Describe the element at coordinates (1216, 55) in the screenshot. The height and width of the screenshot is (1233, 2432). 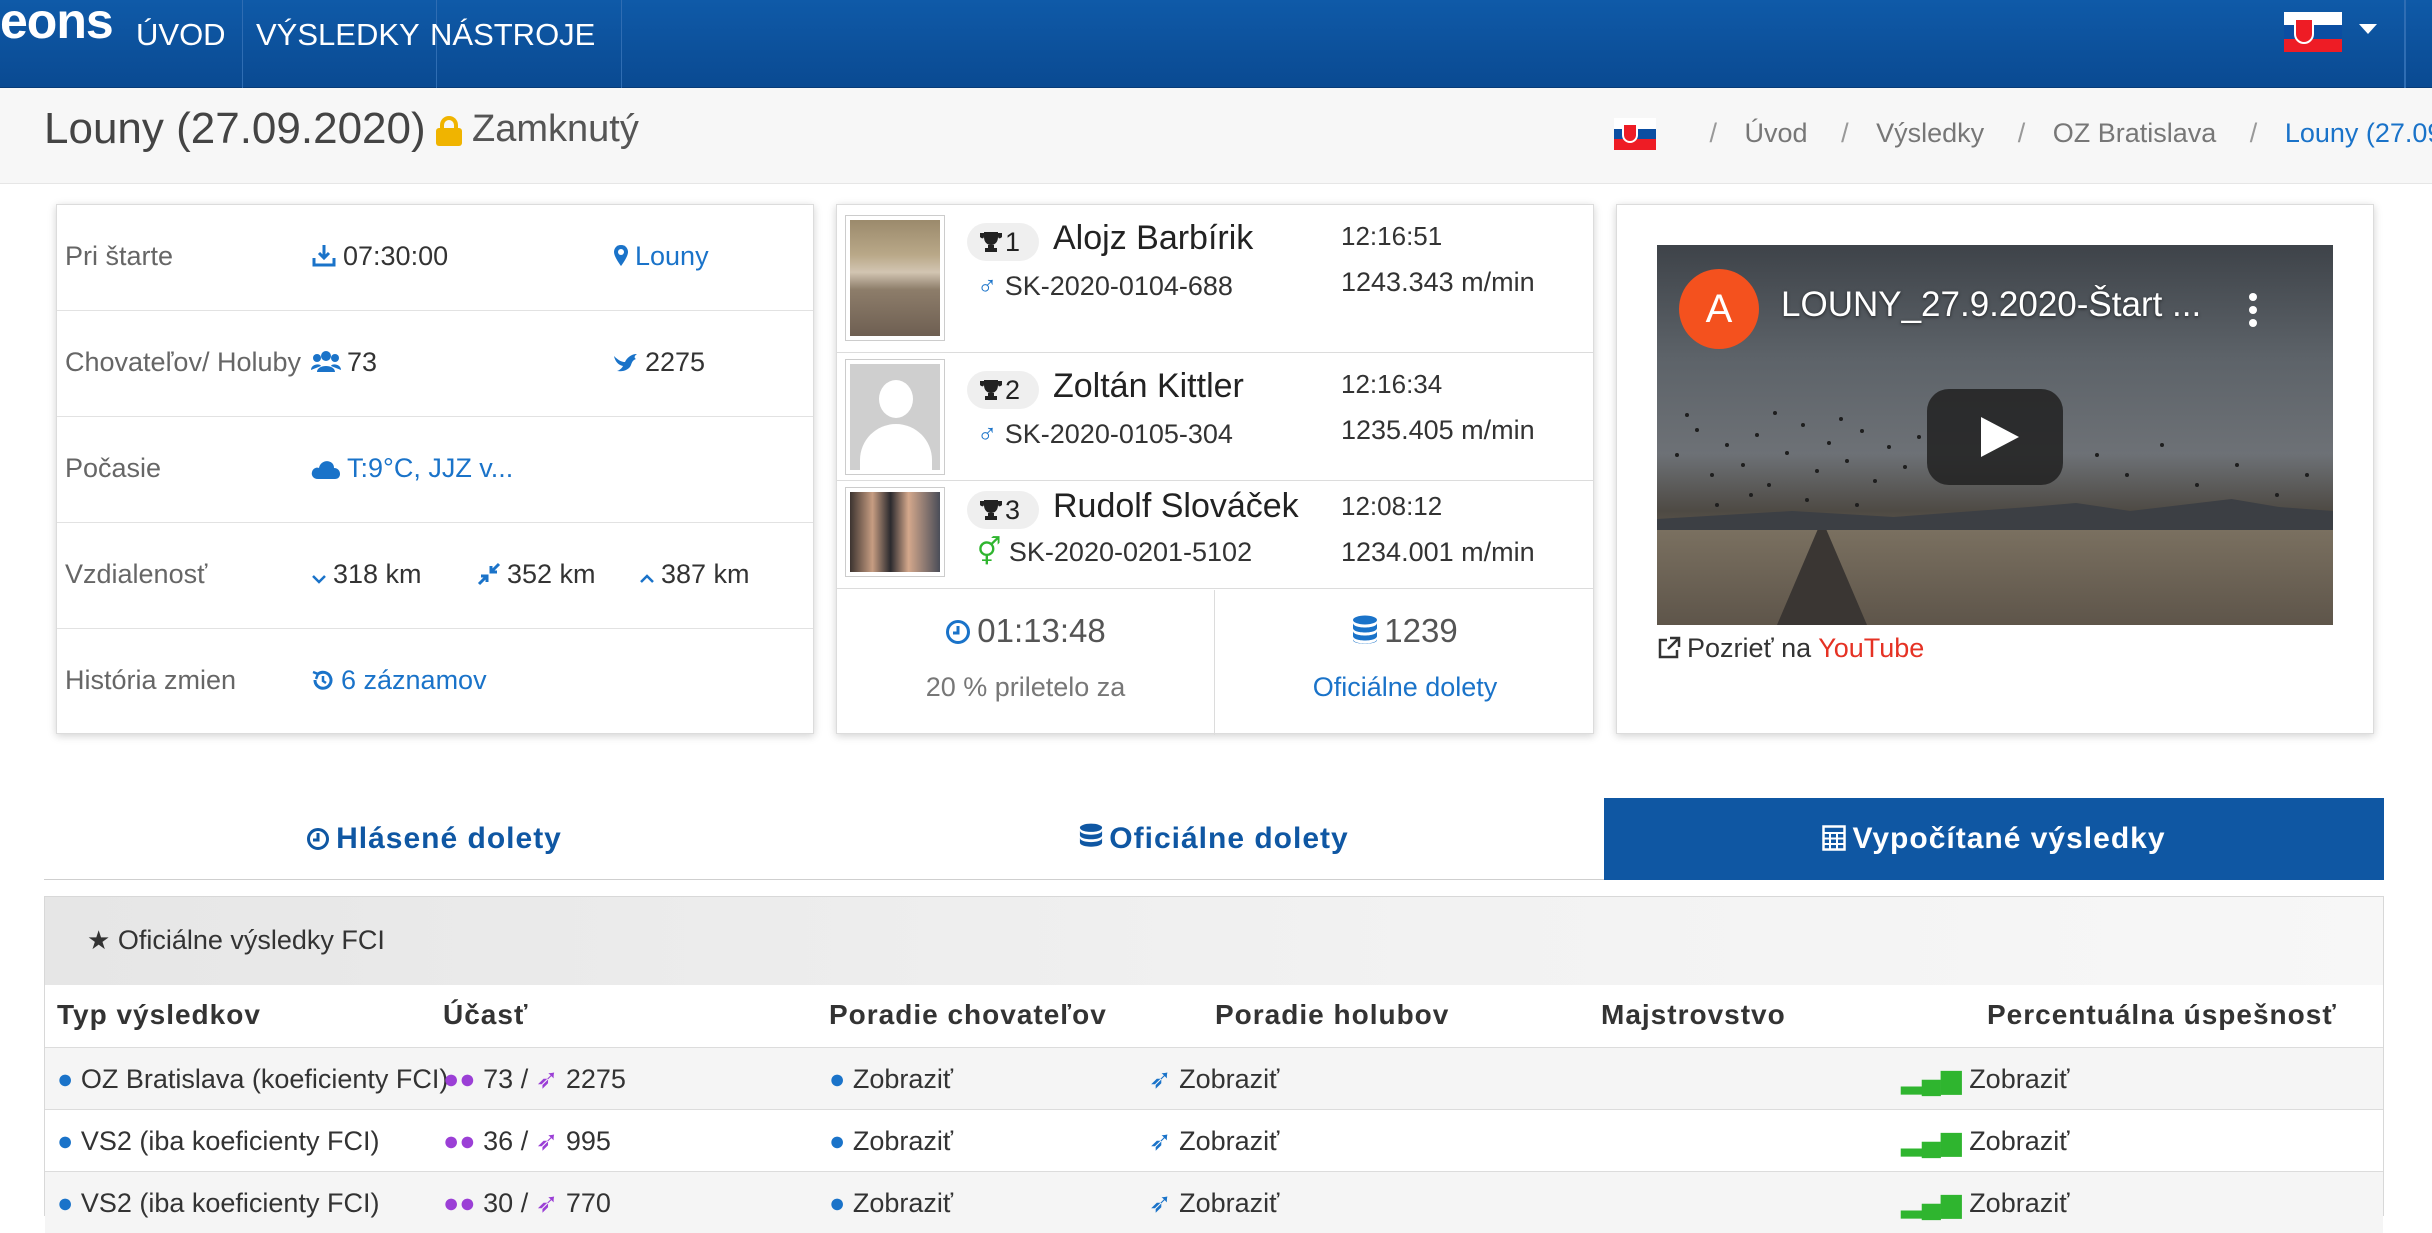
I see `top-navbar: eons ÚVOD VÝSLEDKY NÁSTROJE` at that location.